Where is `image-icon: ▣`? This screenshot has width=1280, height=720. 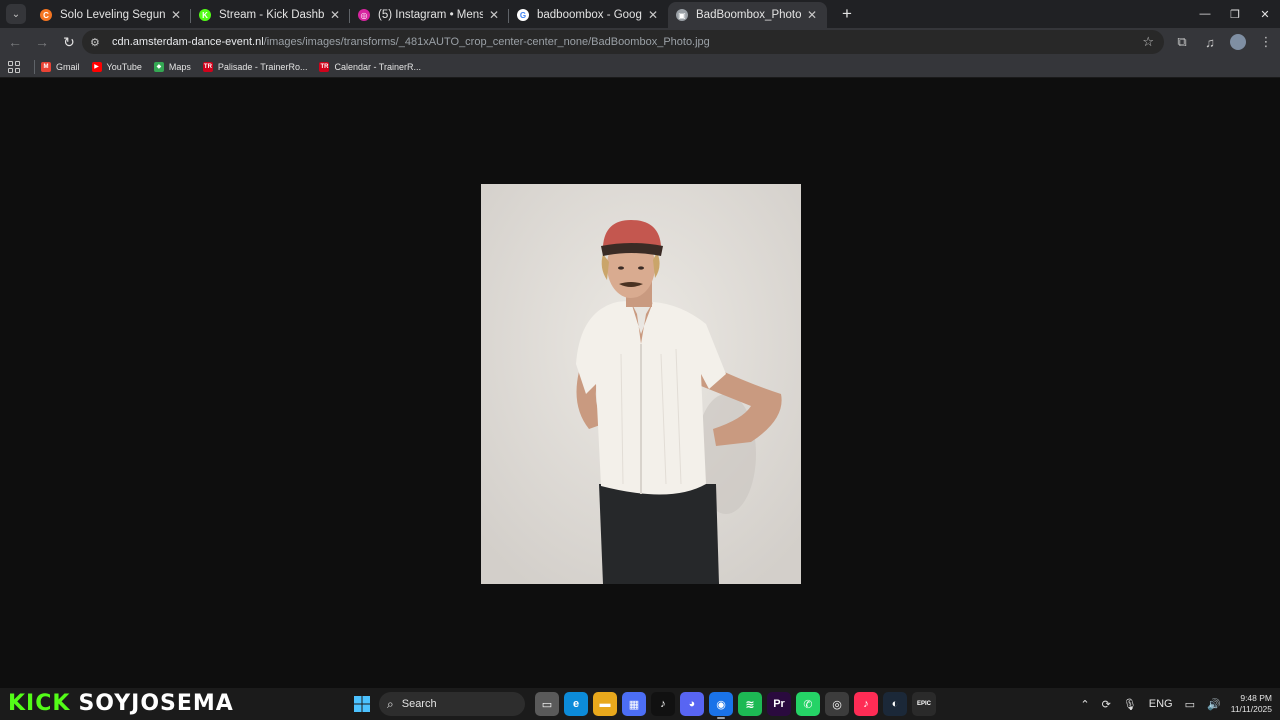
image-icon: ▣ is located at coordinates (682, 15).